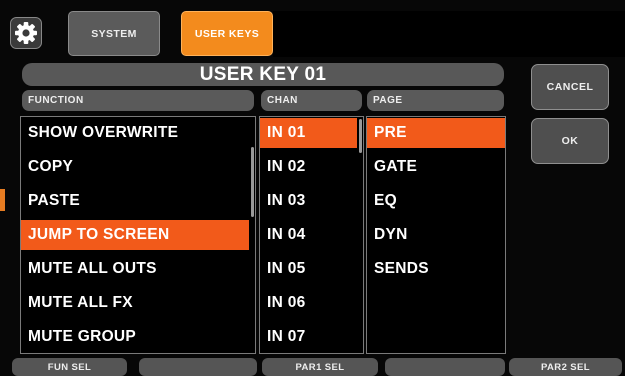  What do you see at coordinates (308, 269) in the screenshot?
I see `chan-list-item: IN 05` at bounding box center [308, 269].